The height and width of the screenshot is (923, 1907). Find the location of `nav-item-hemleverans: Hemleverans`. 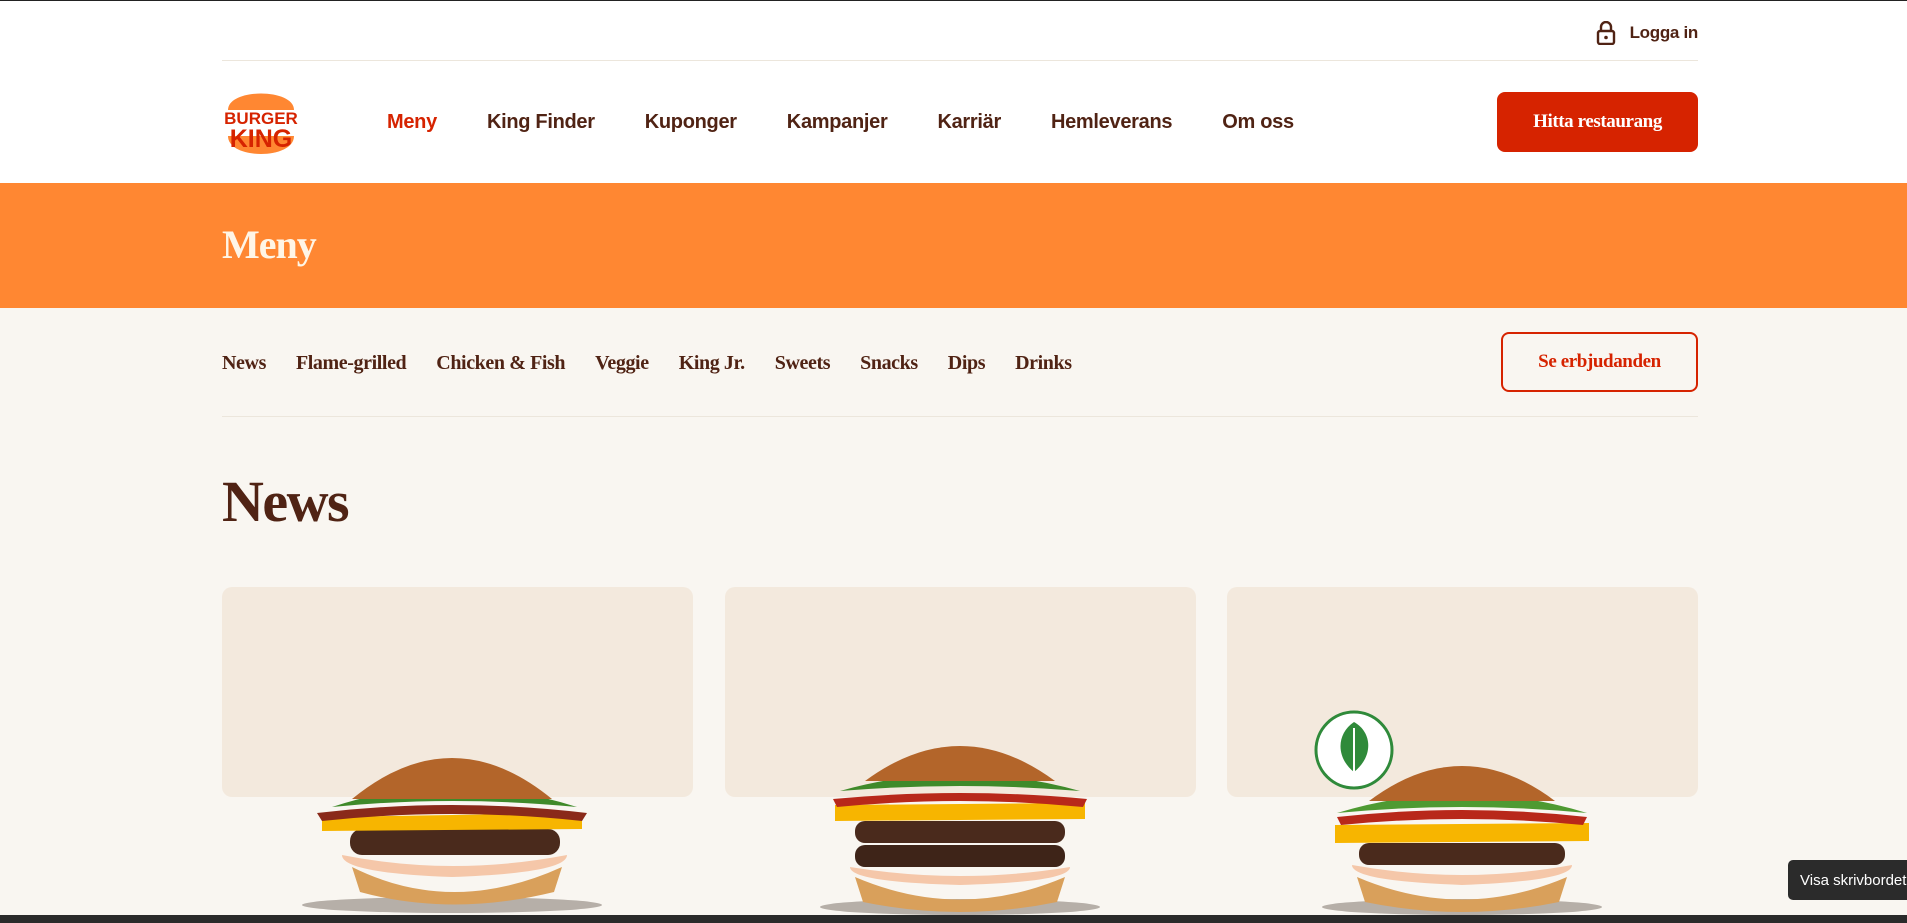

nav-item-hemleverans: Hemleverans is located at coordinates (1112, 122).